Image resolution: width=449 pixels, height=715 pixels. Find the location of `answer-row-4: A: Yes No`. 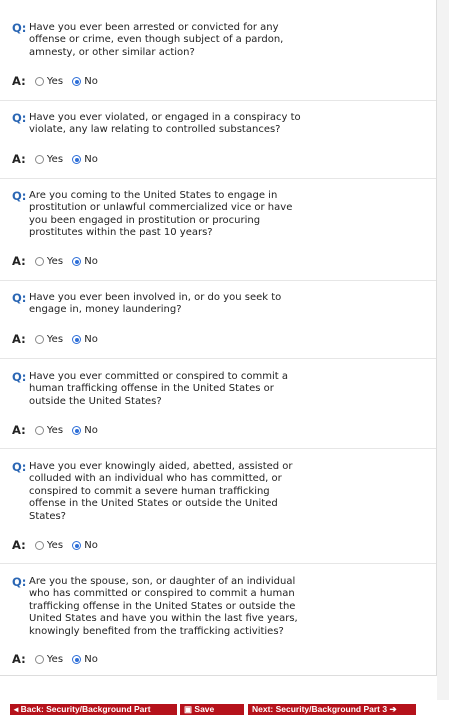

answer-row-4: A: Yes No is located at coordinates (55, 339).